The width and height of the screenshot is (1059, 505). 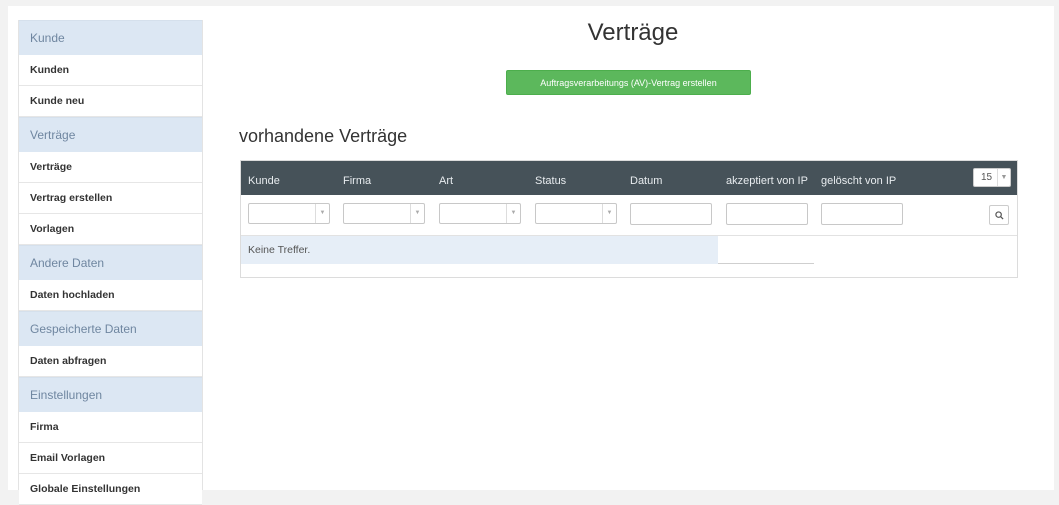 I want to click on sidebar-item-vertraege: Verträge, so click(x=110, y=167).